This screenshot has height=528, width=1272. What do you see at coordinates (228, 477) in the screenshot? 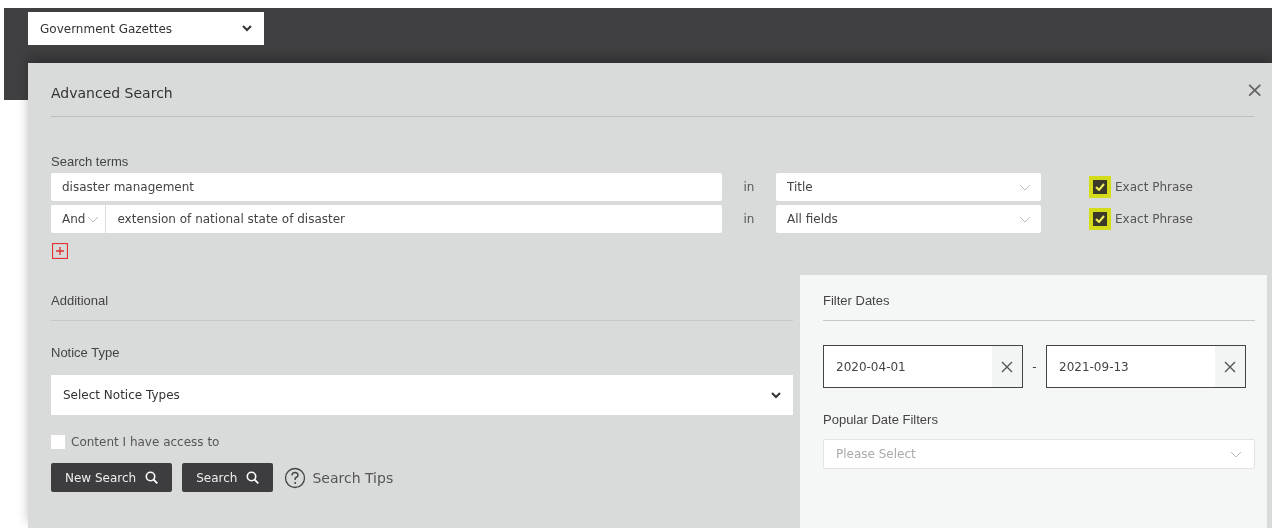
I see `search-button: Search` at bounding box center [228, 477].